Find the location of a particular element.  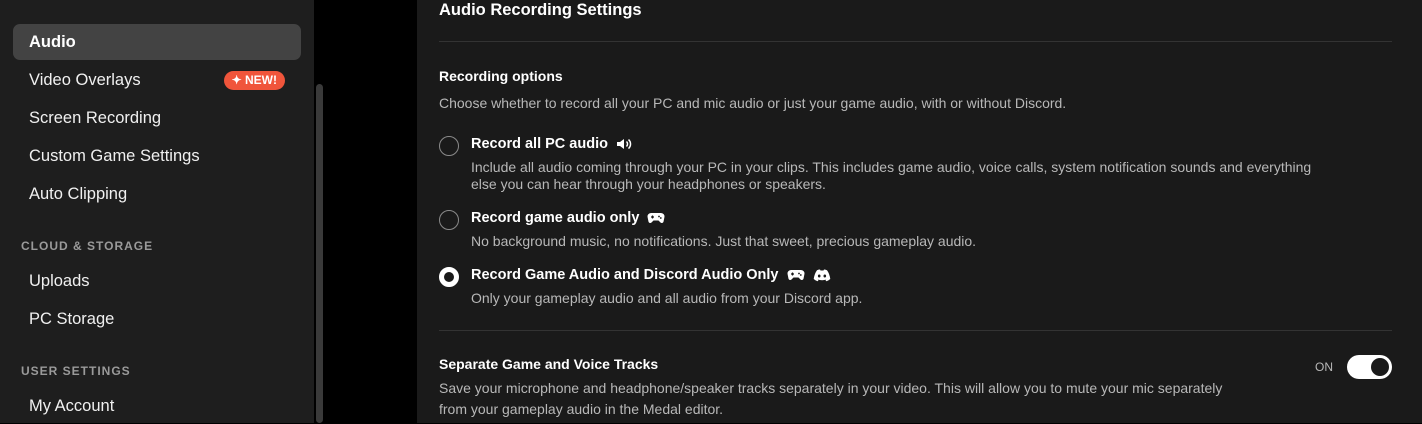

radio-record-all-pc-audio is located at coordinates (449, 146).